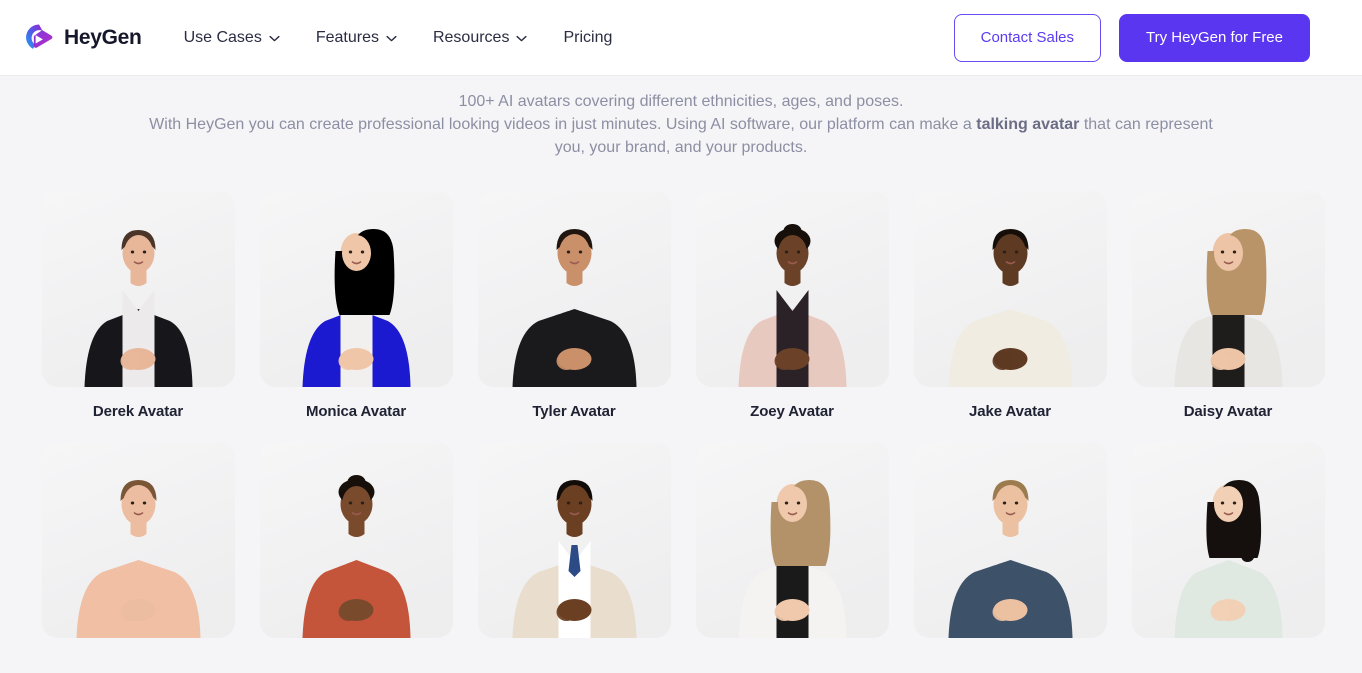  Describe the element at coordinates (471, 37) in the screenshot. I see `nav-item-label: Resources` at that location.